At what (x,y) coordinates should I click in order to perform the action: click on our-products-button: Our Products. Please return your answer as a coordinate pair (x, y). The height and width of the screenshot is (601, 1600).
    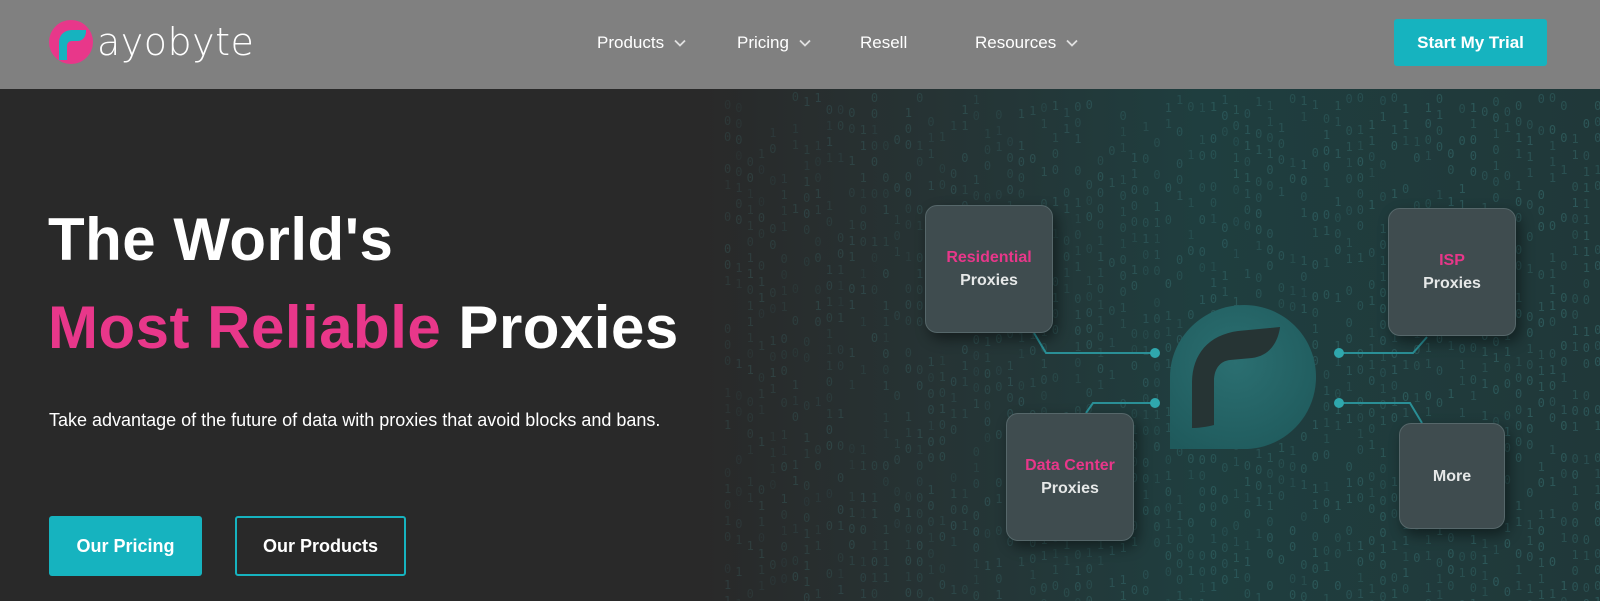
    Looking at the image, I should click on (320, 546).